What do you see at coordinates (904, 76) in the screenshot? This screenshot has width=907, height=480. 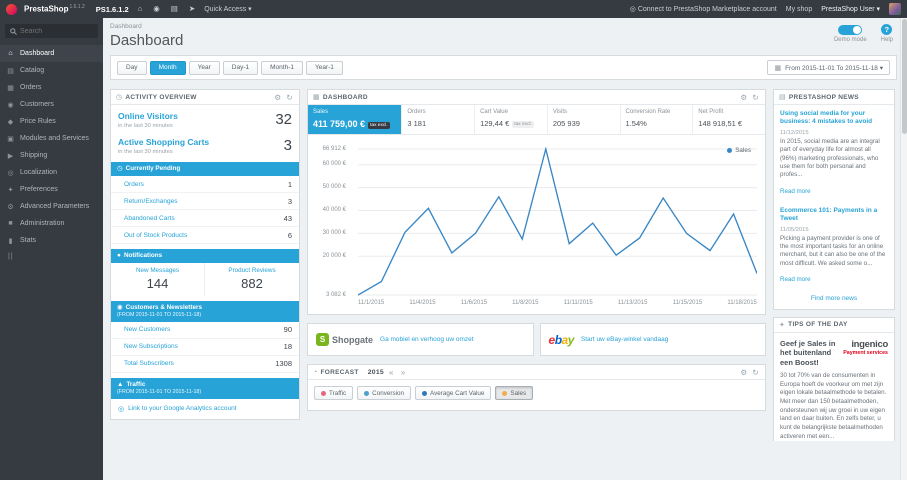 I see `scrollbar-thumb` at bounding box center [904, 76].